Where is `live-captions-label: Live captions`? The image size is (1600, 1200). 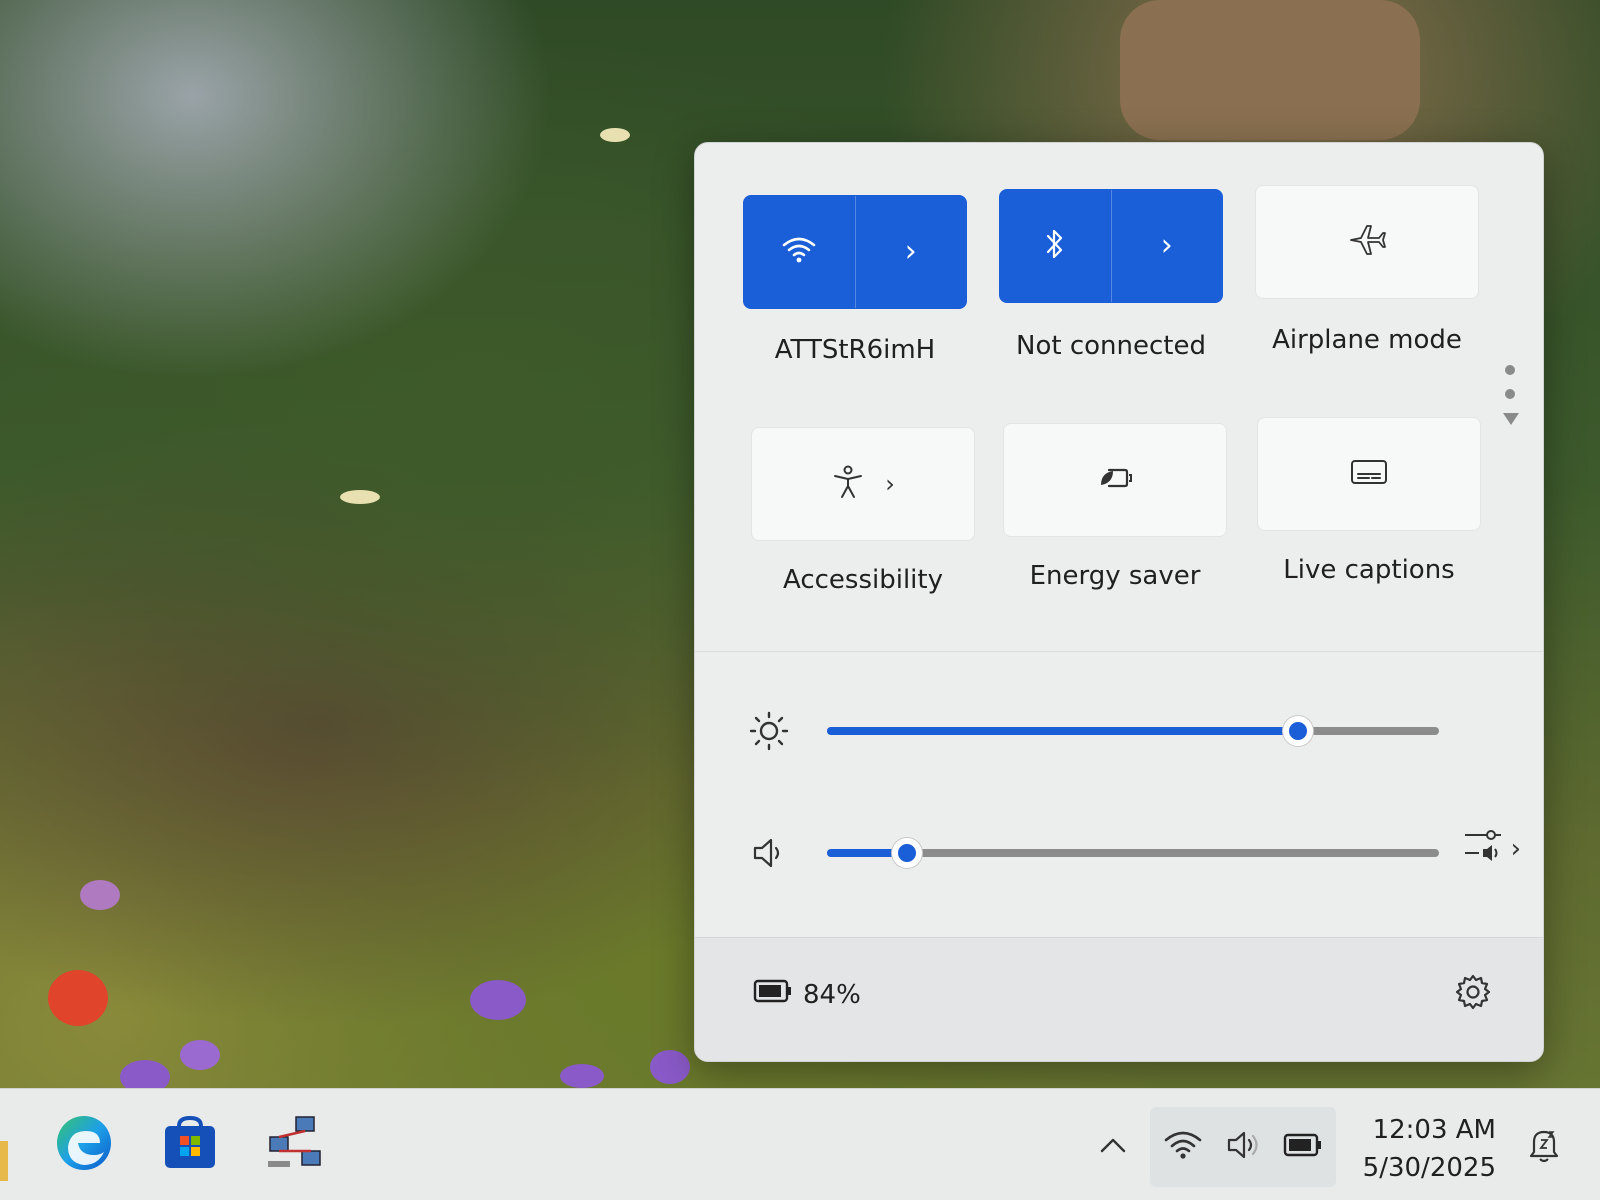
live-captions-label: Live captions is located at coordinates (1369, 570).